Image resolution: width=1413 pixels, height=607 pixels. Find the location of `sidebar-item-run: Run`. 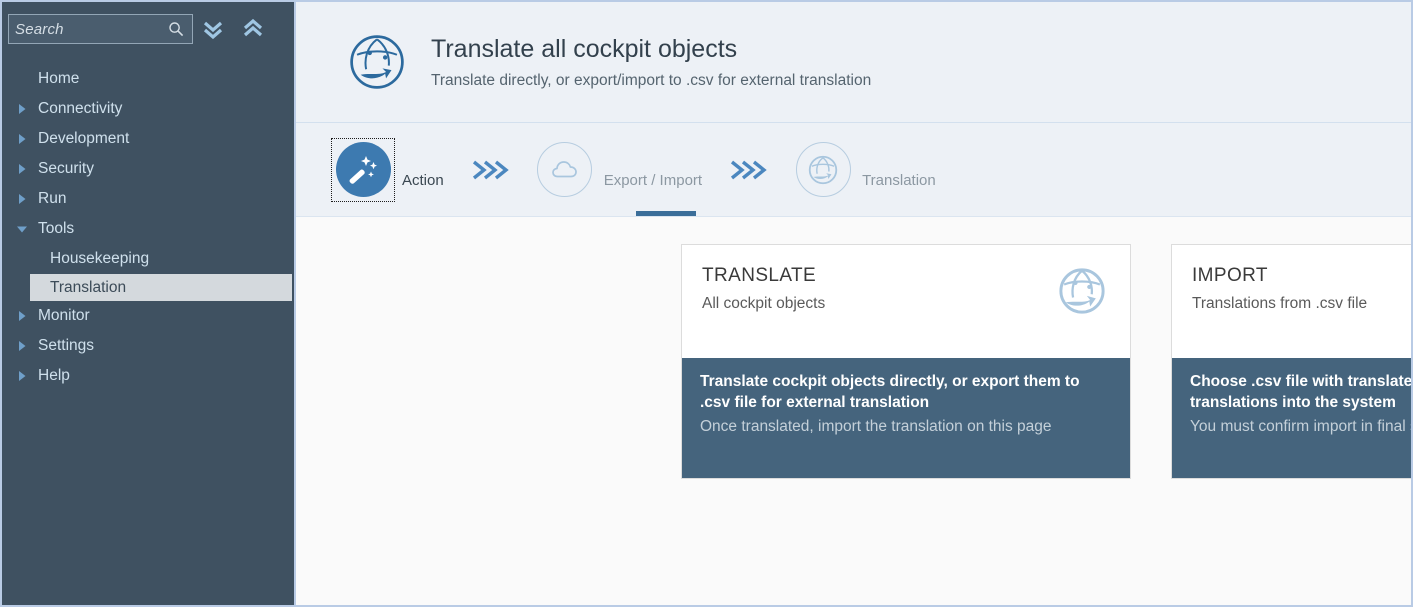

sidebar-item-run: Run is located at coordinates (148, 199).